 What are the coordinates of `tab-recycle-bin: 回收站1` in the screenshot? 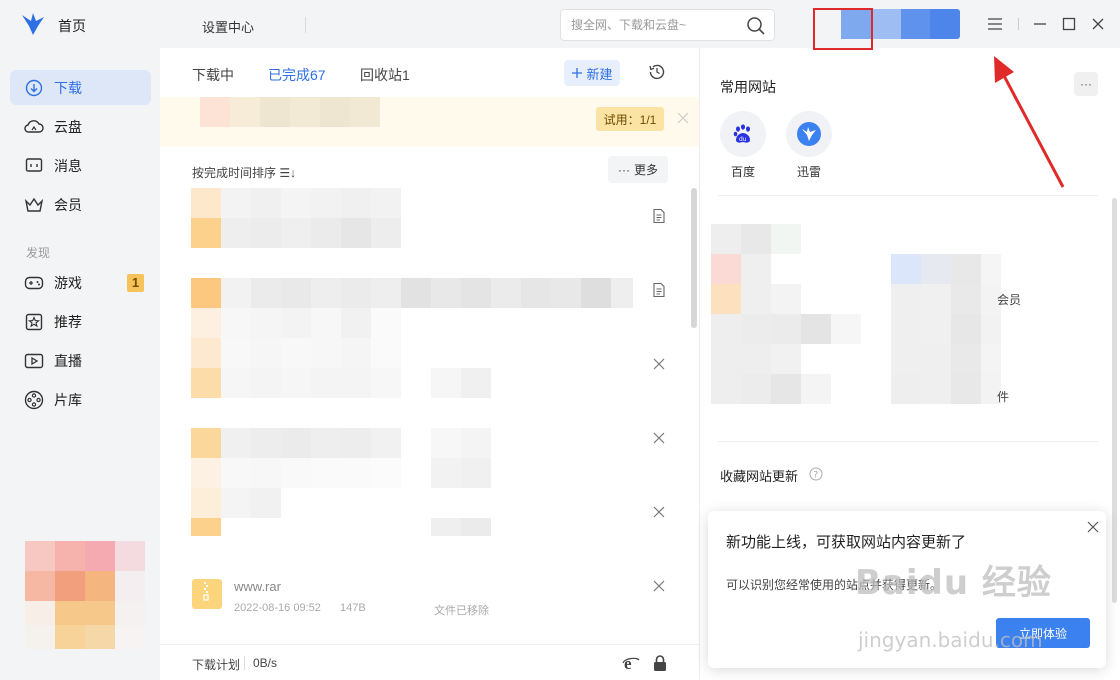 It's located at (385, 75).